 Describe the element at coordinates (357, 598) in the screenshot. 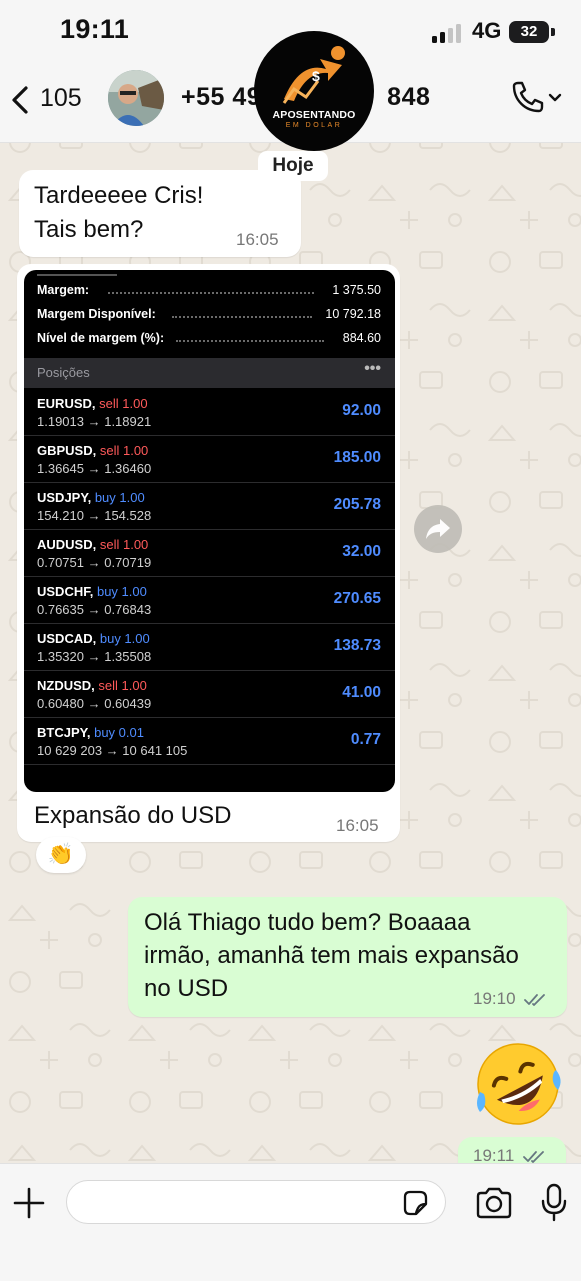

I see `position-profit: 270.65` at that location.